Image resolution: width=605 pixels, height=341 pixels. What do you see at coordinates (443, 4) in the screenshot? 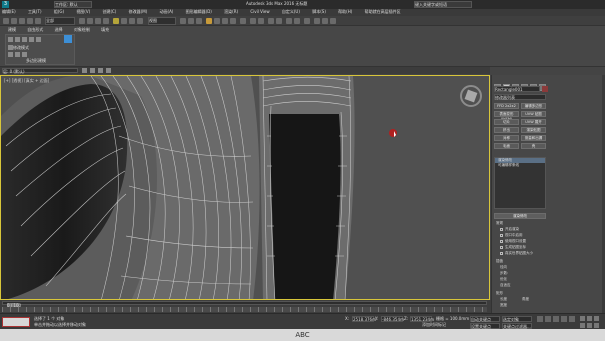
I see `search-input: 键入关键字或短语` at bounding box center [443, 4].